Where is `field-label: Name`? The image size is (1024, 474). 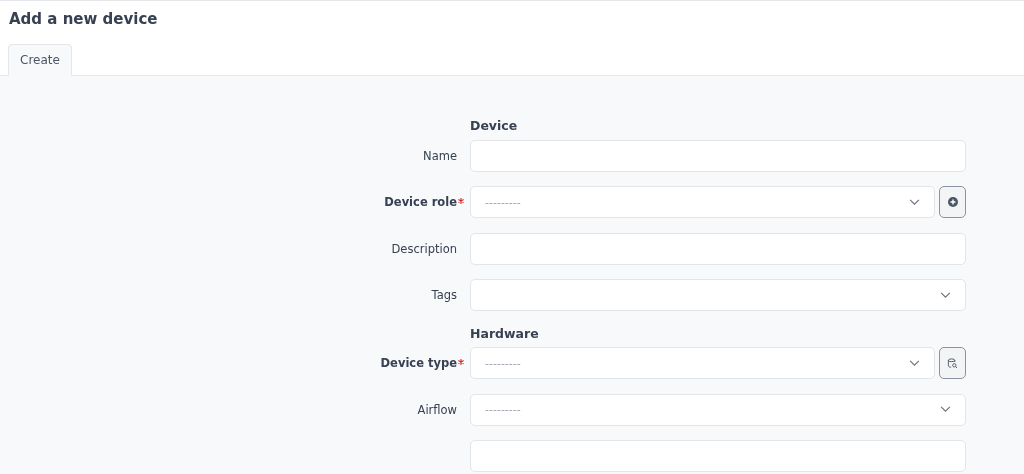
field-label: Name is located at coordinates (440, 155).